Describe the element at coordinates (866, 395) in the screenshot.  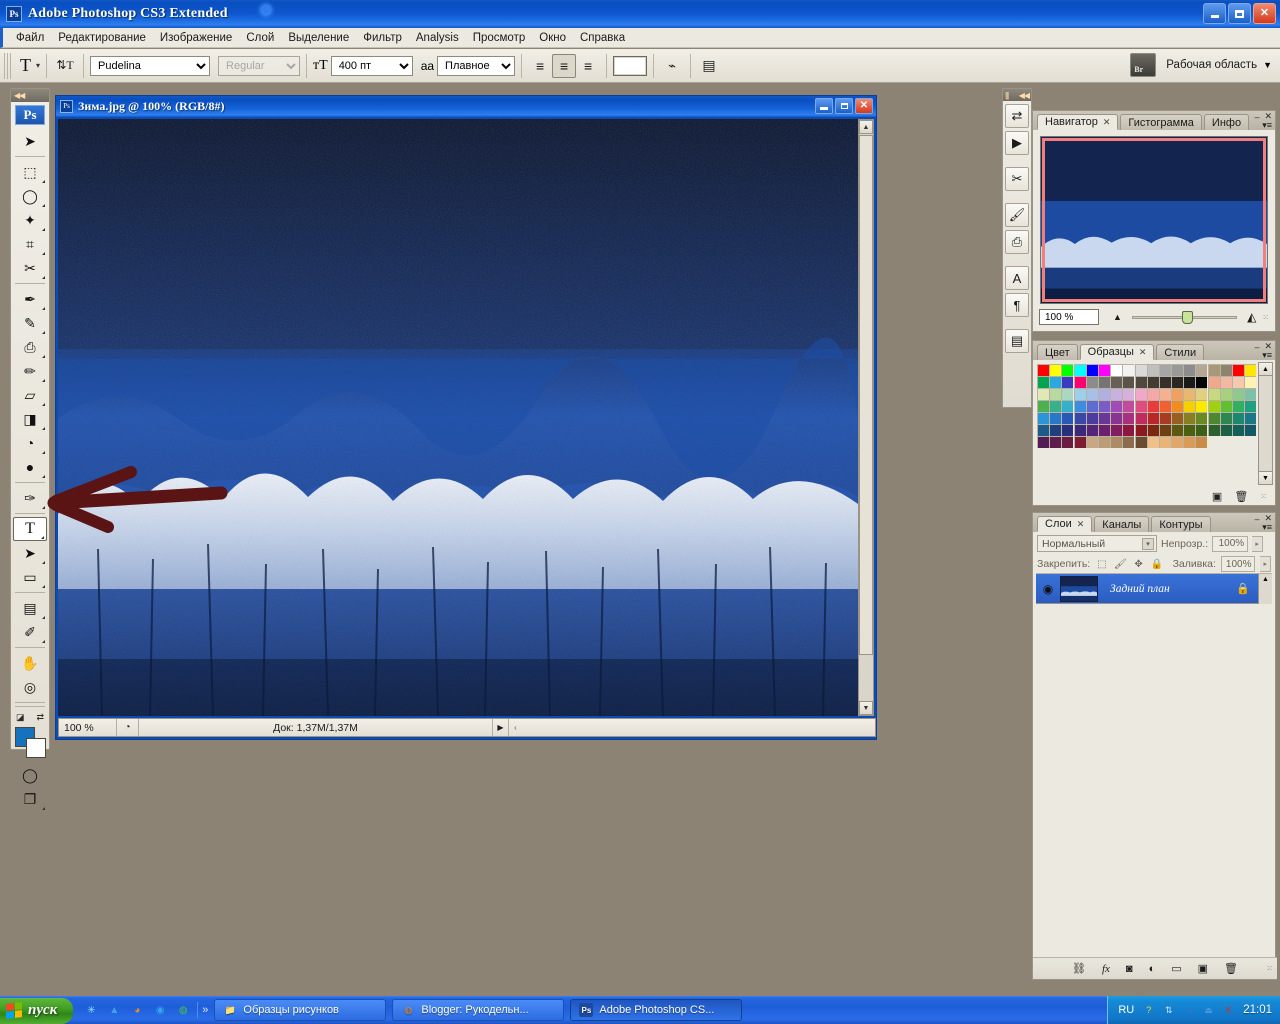
I see `scrollbar-thumb` at that location.